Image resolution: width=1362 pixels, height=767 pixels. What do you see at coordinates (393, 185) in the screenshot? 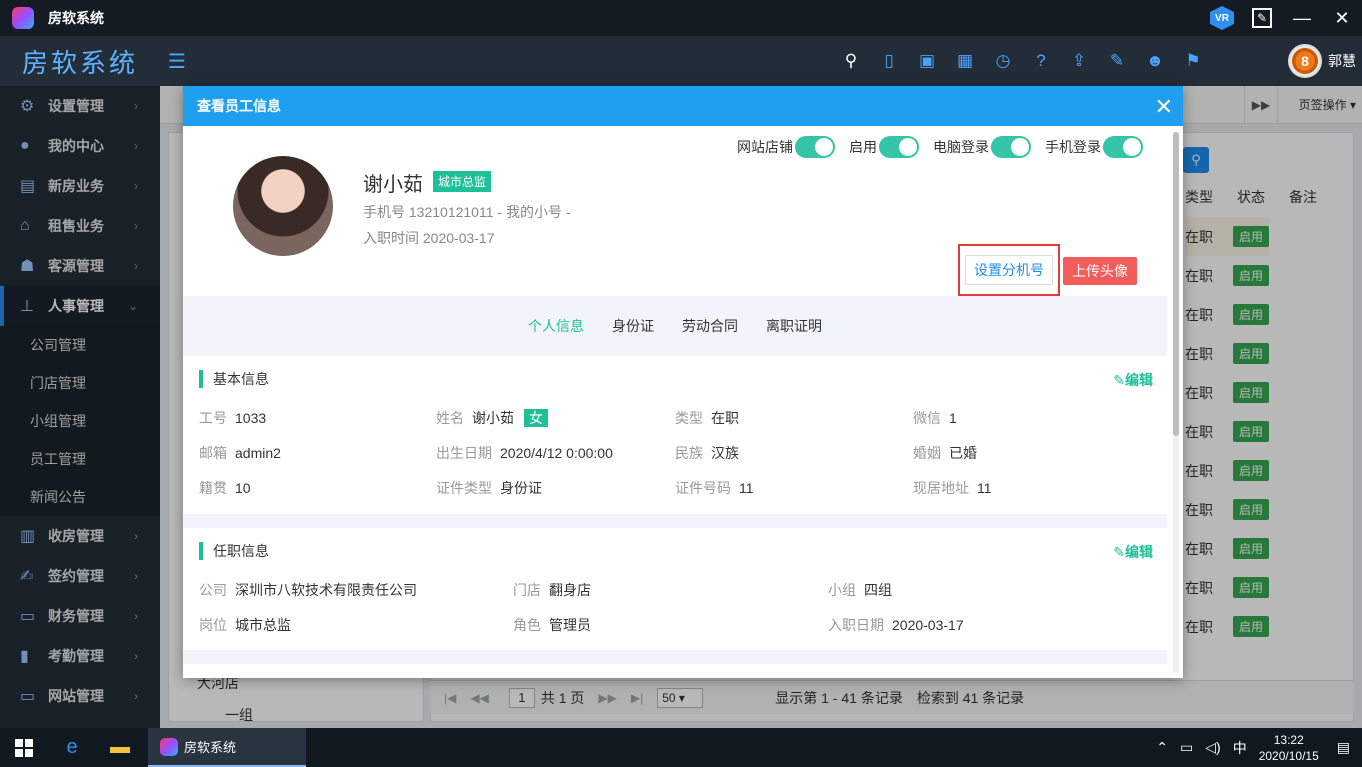
I see `employee-name: 谢小茹` at bounding box center [393, 185].